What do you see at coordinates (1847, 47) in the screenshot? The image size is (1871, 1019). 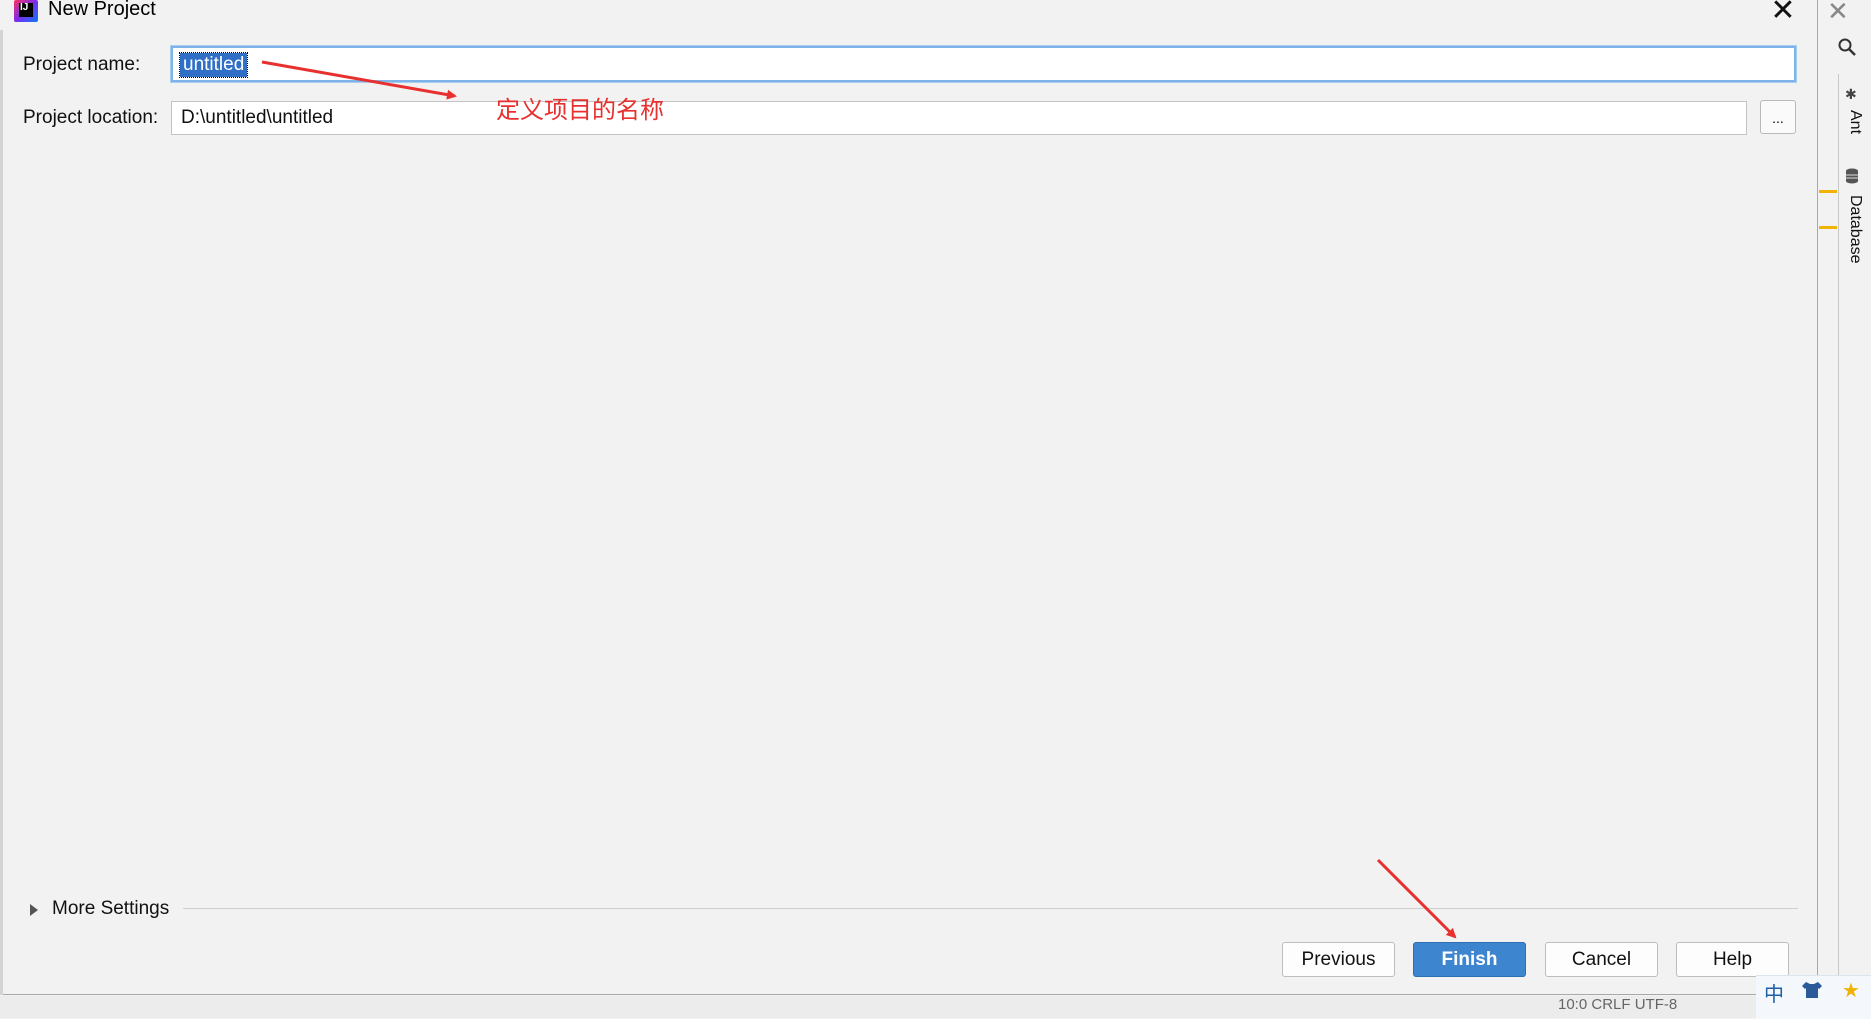 I see `search-icon` at bounding box center [1847, 47].